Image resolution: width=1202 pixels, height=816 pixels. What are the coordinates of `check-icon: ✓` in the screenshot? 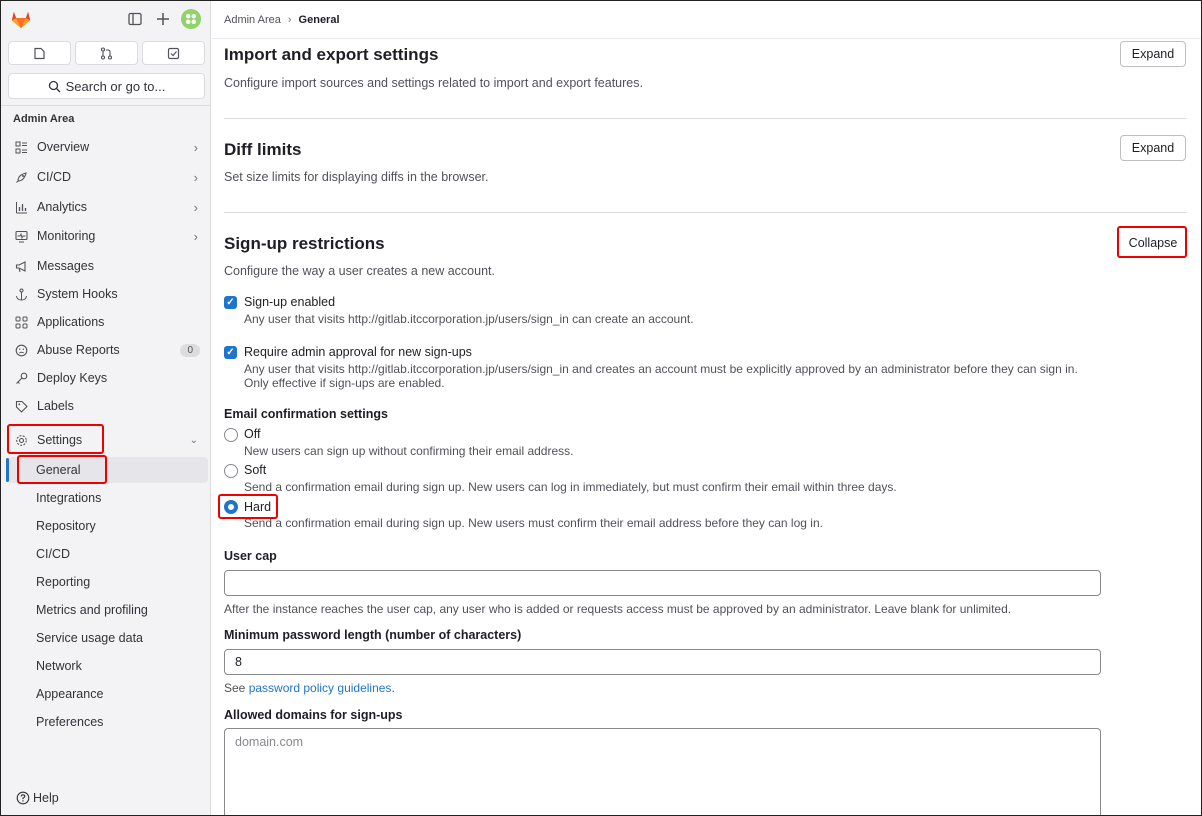 It's located at (230, 352).